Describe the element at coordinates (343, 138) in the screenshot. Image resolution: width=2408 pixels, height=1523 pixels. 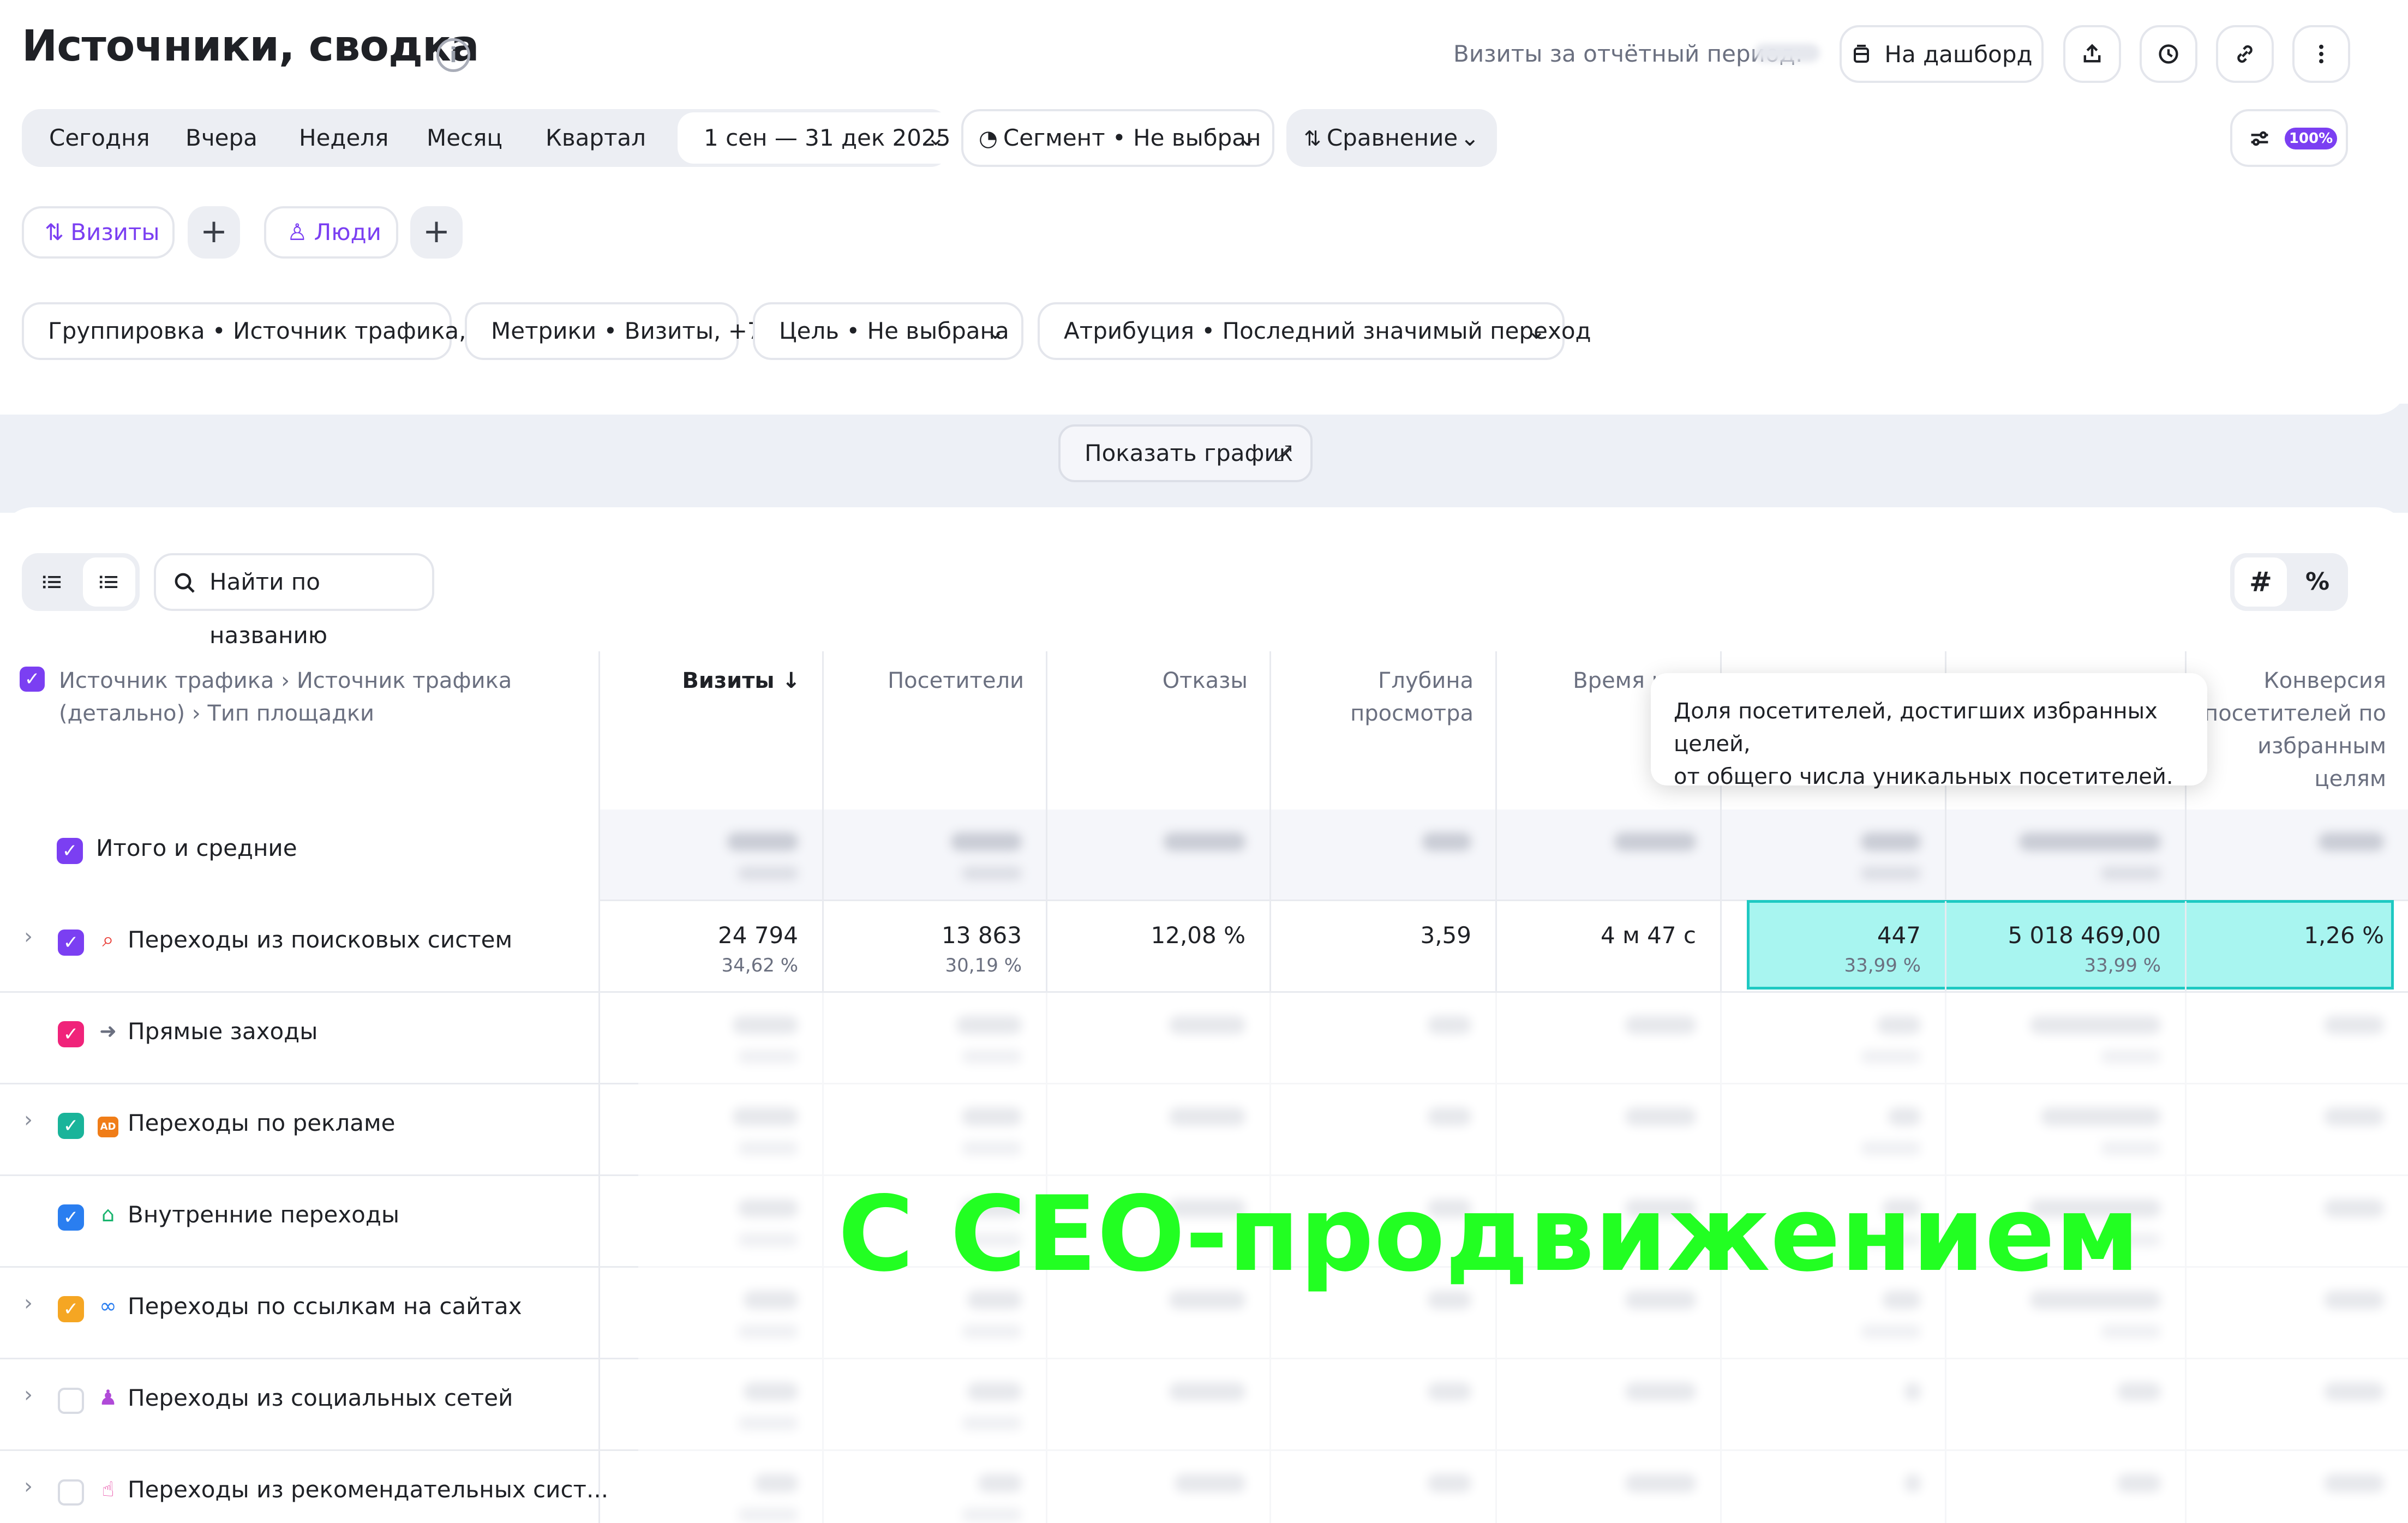
I see `period-week: Неделя` at that location.